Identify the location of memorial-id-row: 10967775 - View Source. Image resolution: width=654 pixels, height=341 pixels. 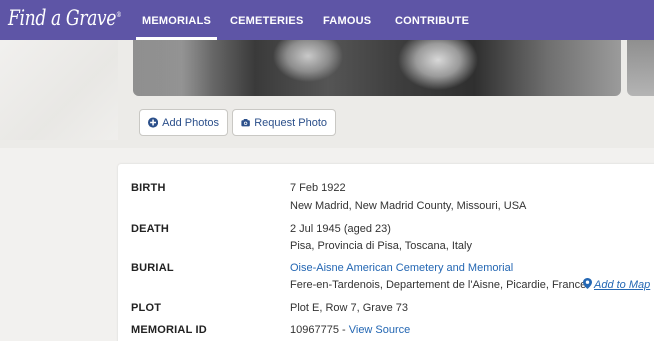
(350, 330).